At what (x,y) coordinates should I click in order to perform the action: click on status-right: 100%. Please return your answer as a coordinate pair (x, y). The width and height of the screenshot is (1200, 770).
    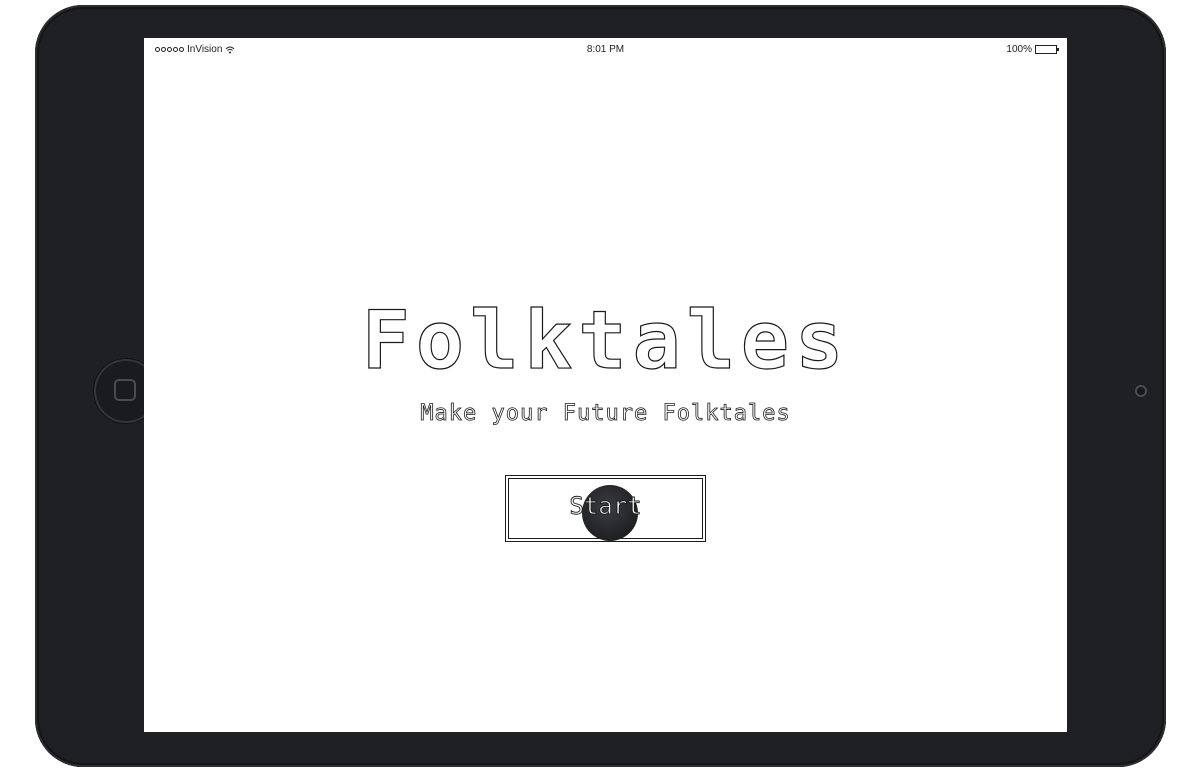
    Looking at the image, I should click on (1032, 49).